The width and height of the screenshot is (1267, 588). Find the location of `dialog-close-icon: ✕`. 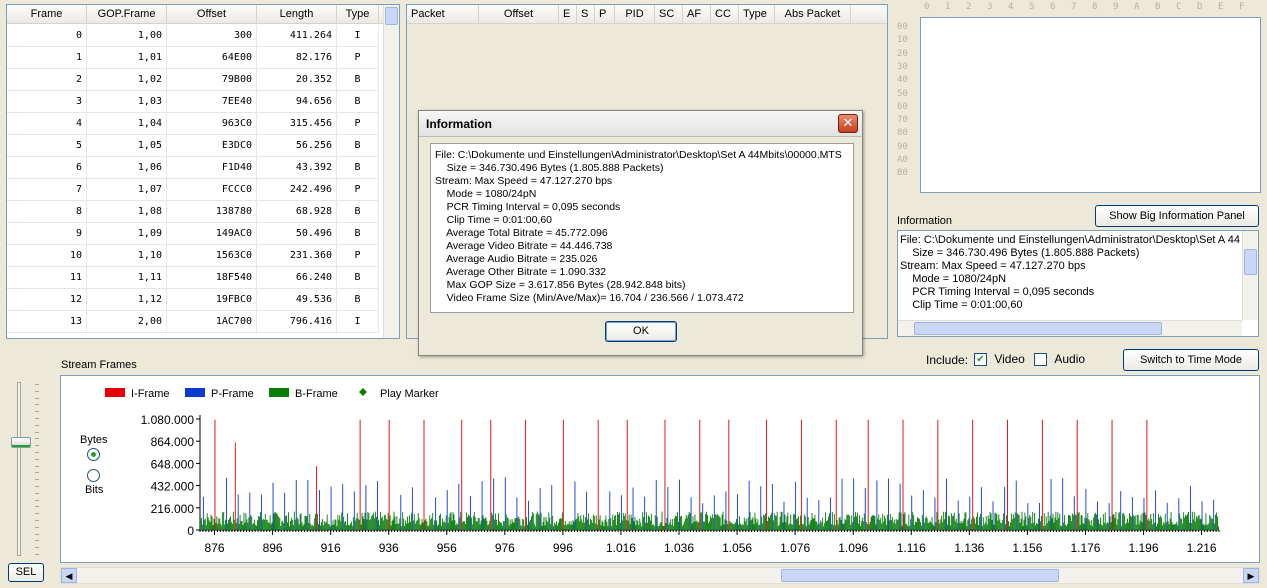

dialog-close-icon: ✕ is located at coordinates (848, 123).